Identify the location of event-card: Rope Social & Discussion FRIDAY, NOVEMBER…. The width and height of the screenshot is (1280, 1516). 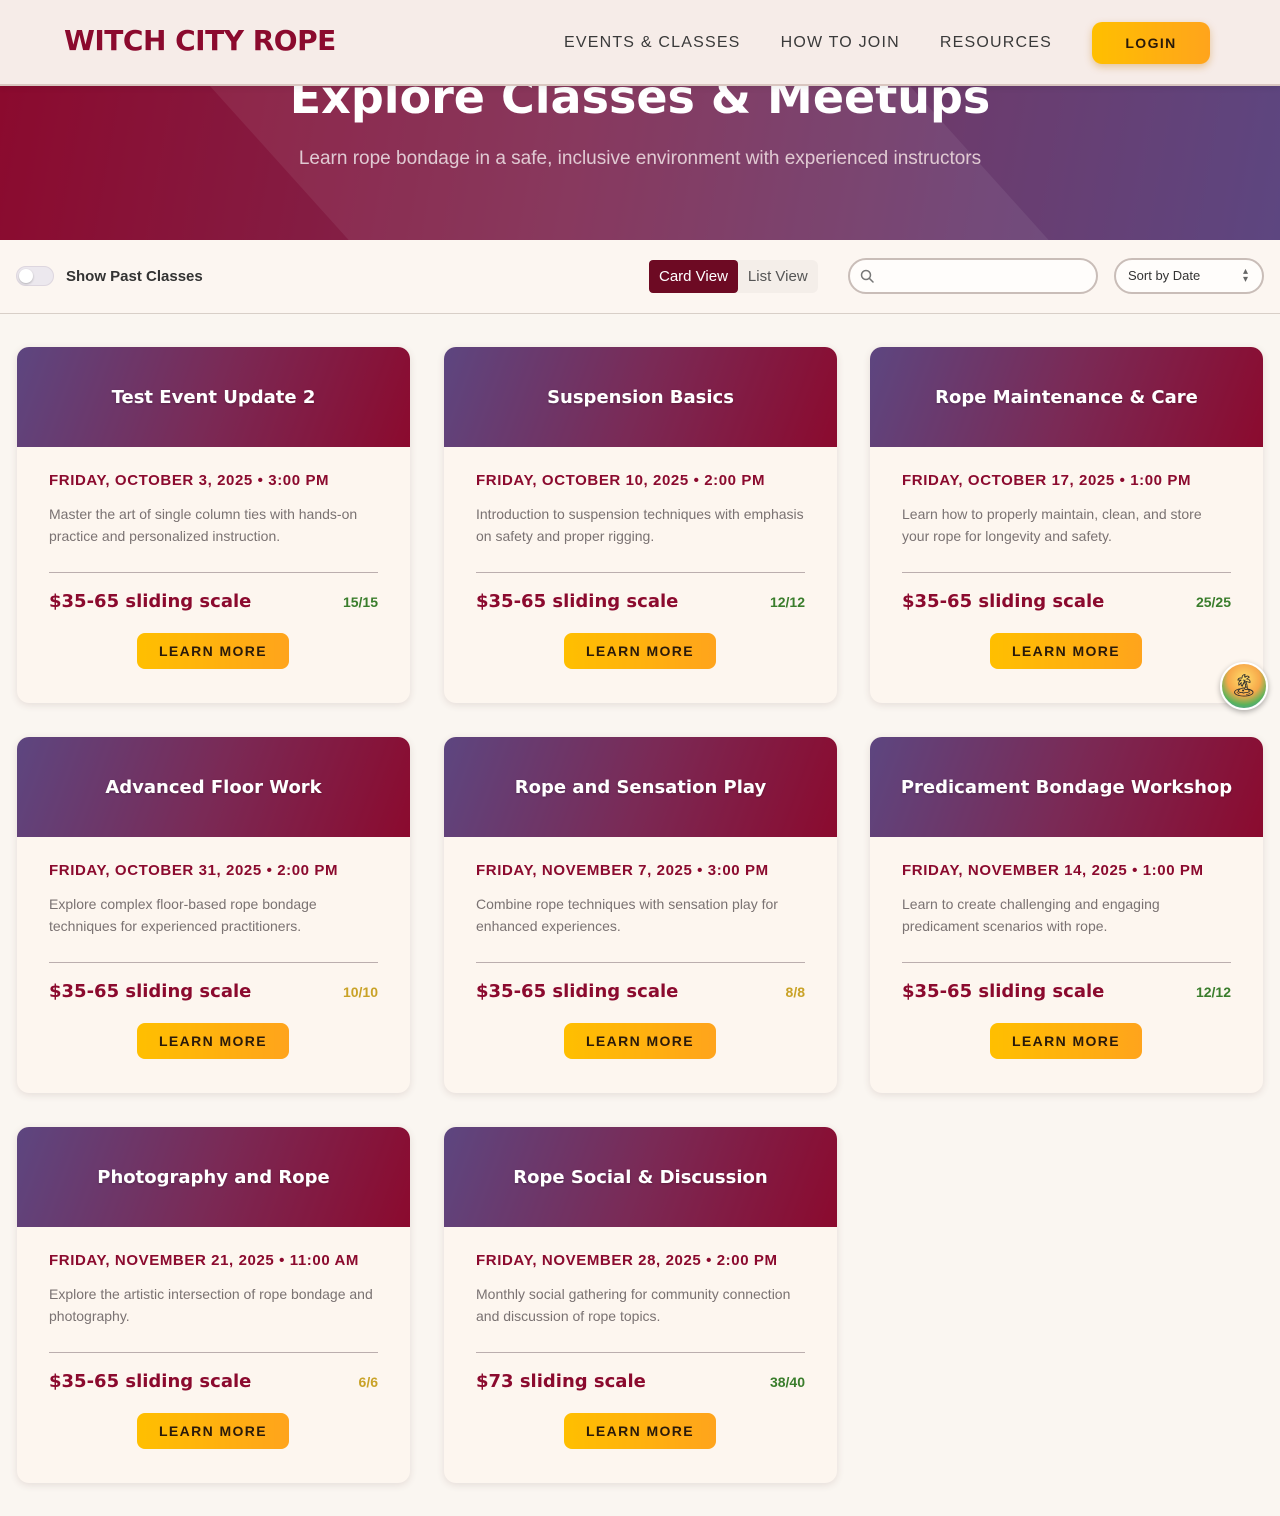
(640, 1305).